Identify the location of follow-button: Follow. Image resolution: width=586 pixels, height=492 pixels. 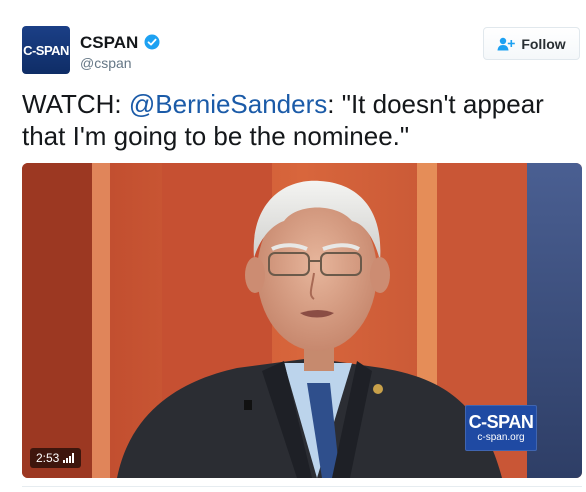
(531, 43).